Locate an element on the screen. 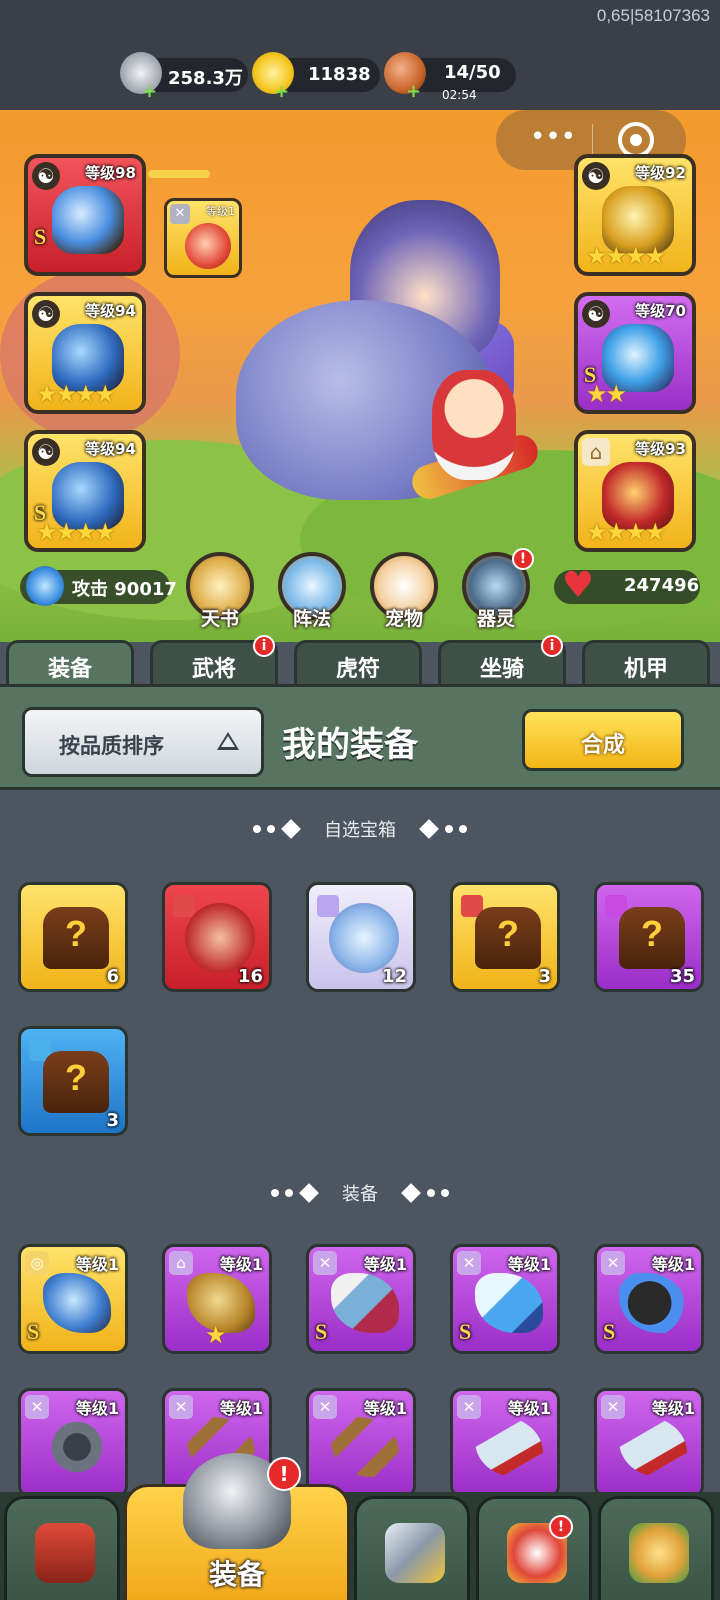  build-id-label: 0,65|58107363 is located at coordinates (653, 15).